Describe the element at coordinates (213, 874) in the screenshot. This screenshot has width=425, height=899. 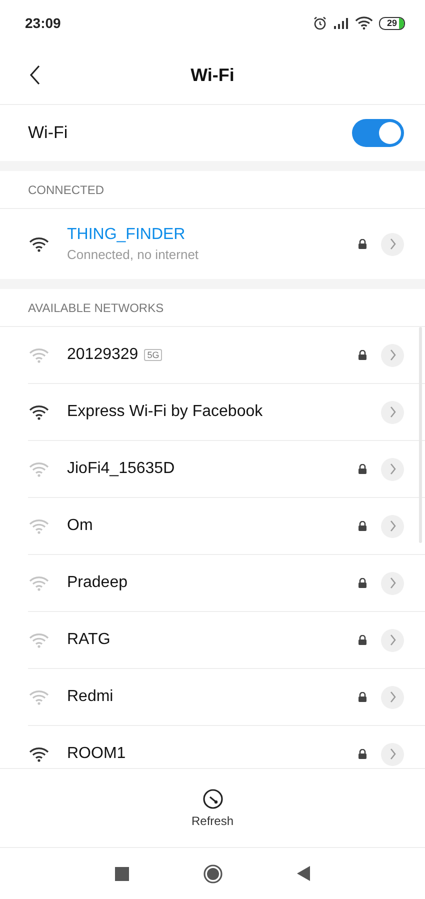
I see `home-button` at that location.